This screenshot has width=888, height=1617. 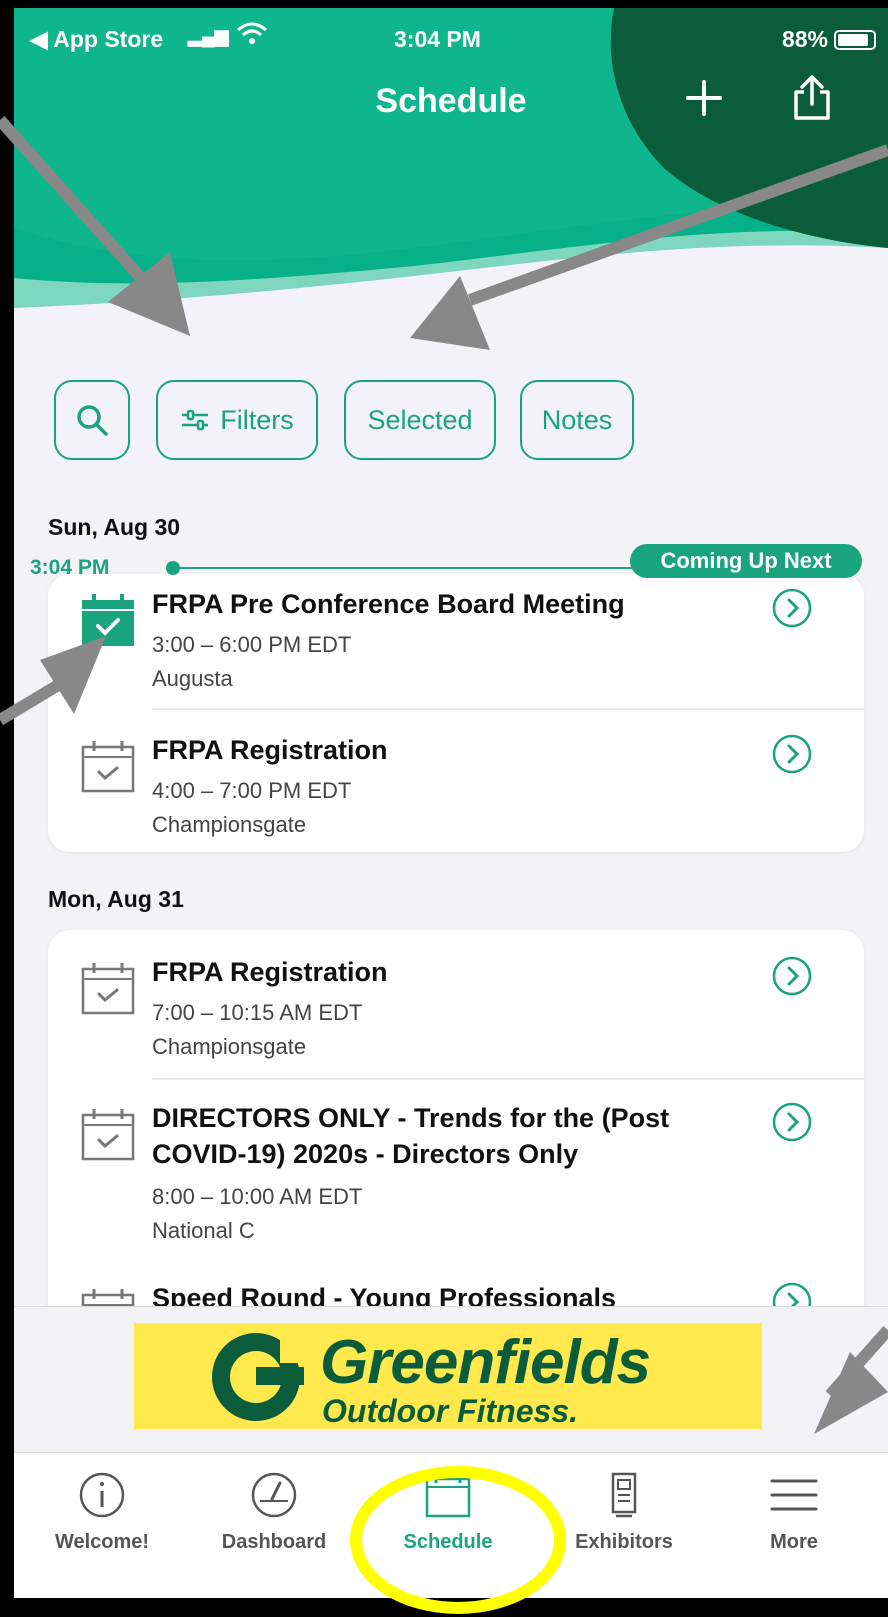 I want to click on event-time: 7:00 – 10:15 AM EDT, so click(x=257, y=1012).